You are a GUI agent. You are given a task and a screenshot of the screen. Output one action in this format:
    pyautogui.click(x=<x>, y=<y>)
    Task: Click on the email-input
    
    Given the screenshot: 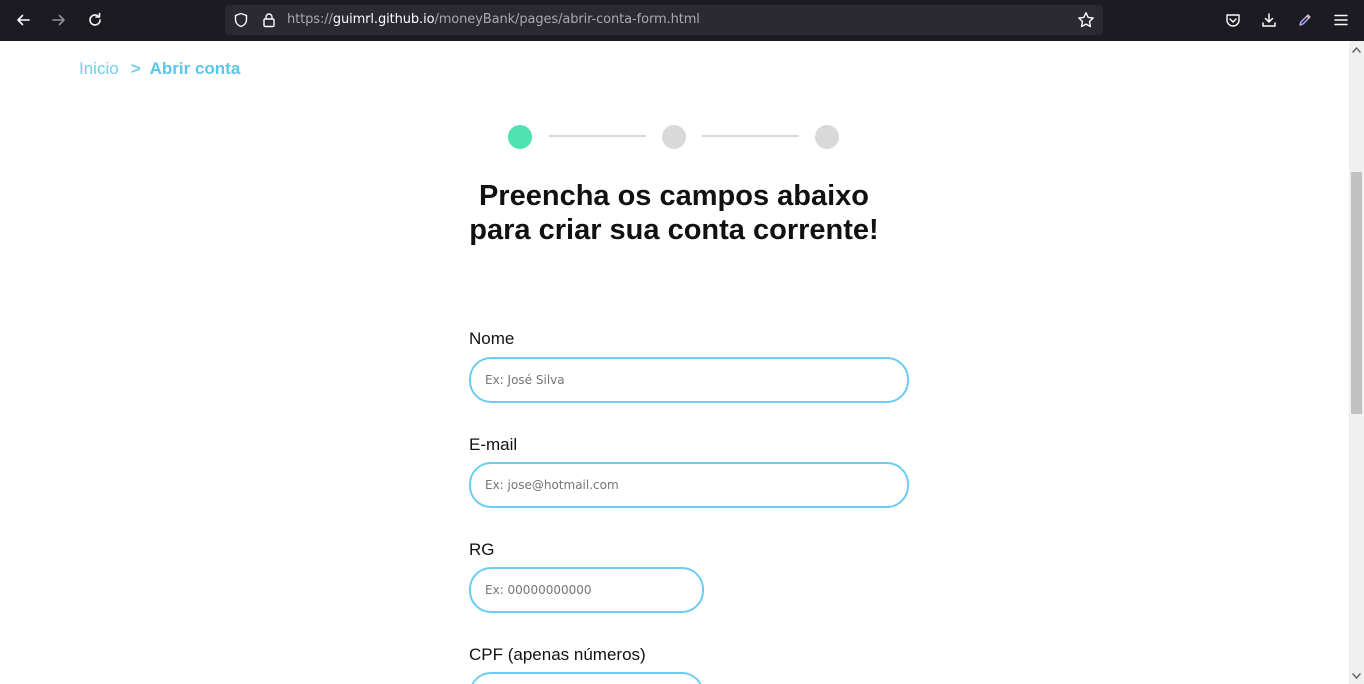 What is the action you would take?
    pyautogui.click(x=689, y=485)
    